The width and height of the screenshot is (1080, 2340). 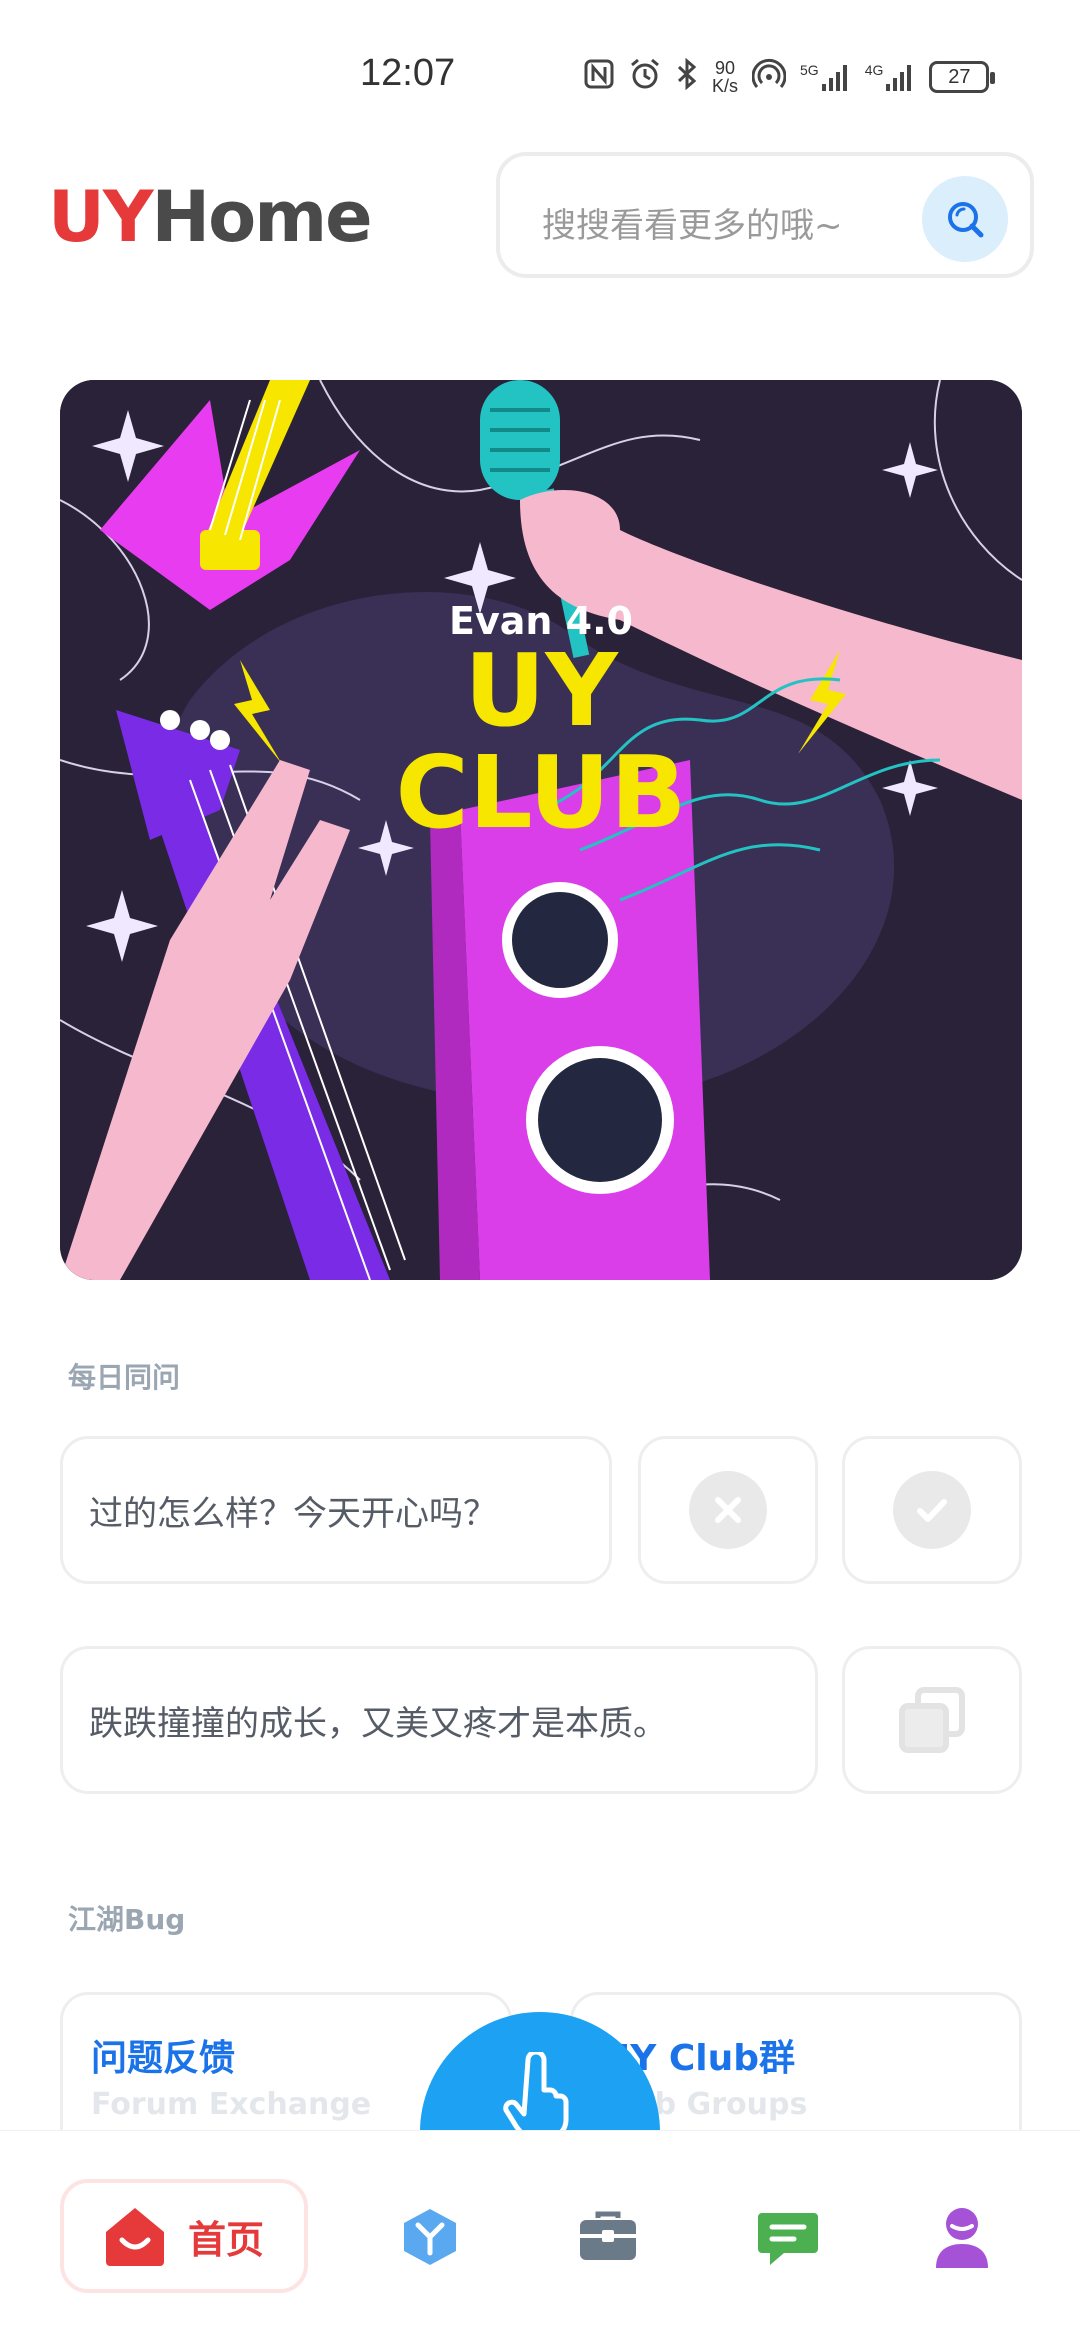 I want to click on cube-icon, so click(x=430, y=2237).